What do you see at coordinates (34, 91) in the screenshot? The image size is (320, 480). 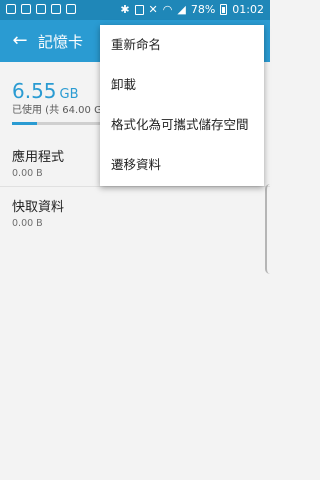 I see `storage-size-value: 6.55` at bounding box center [34, 91].